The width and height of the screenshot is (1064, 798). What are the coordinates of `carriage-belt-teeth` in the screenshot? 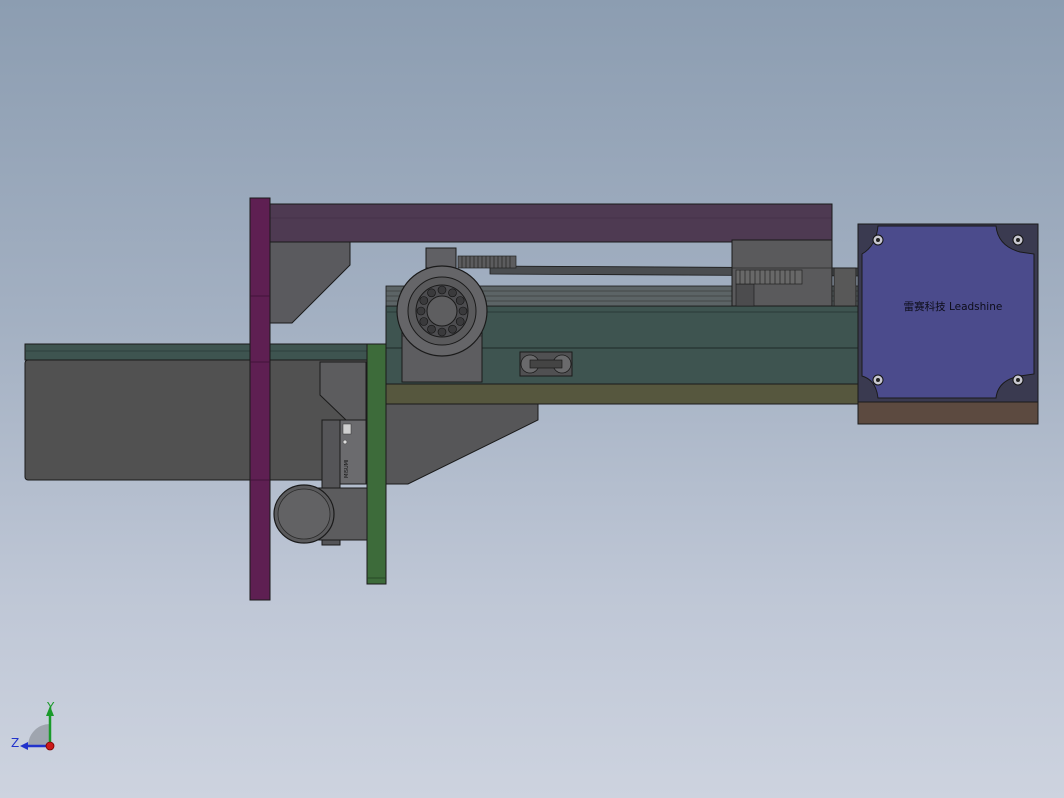 It's located at (769, 277).